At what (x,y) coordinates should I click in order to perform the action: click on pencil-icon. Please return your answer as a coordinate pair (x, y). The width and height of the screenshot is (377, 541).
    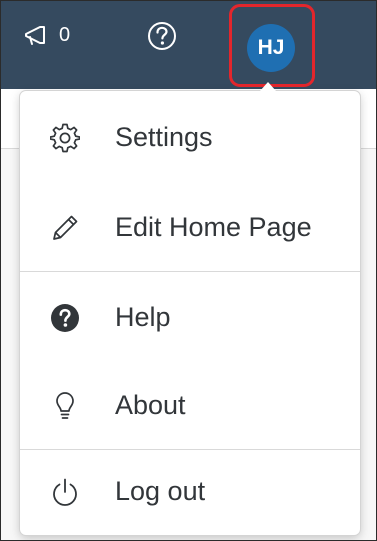
    Looking at the image, I should click on (65, 228).